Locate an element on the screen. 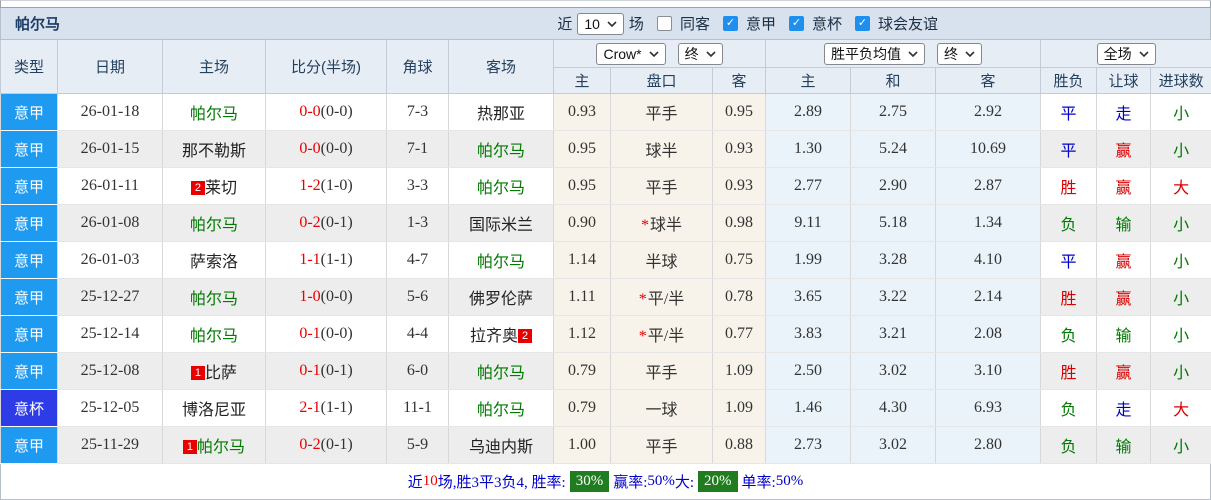  home-team-cell: 帕尔马 is located at coordinates (214, 223).